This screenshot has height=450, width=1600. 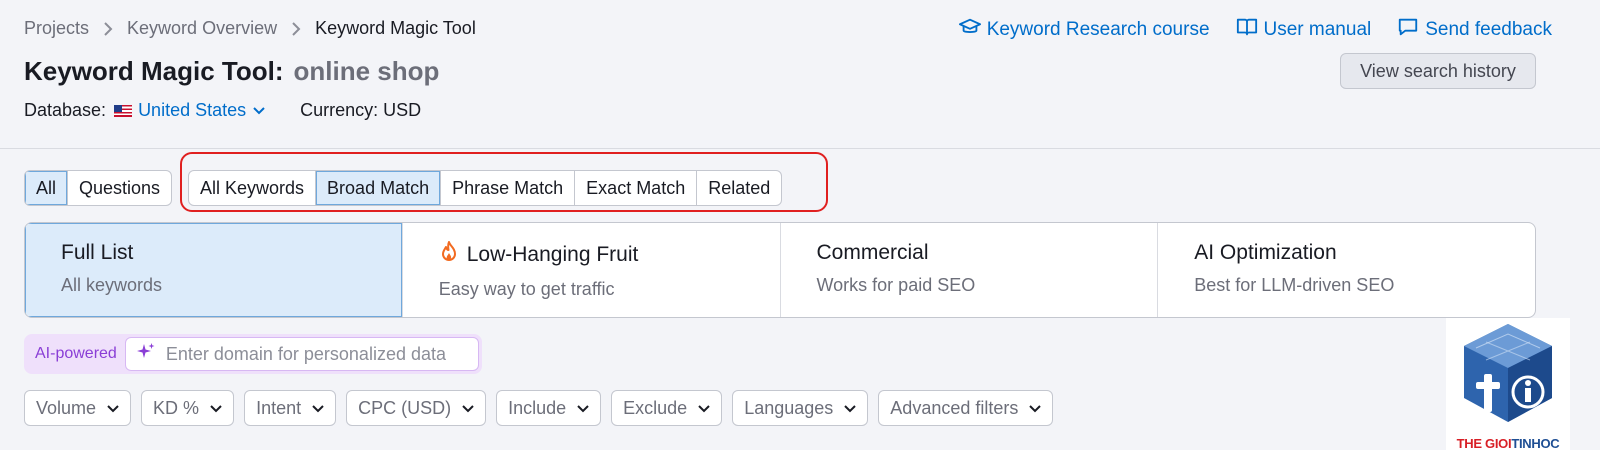 I want to click on filter-volume: Volume, so click(x=78, y=408).